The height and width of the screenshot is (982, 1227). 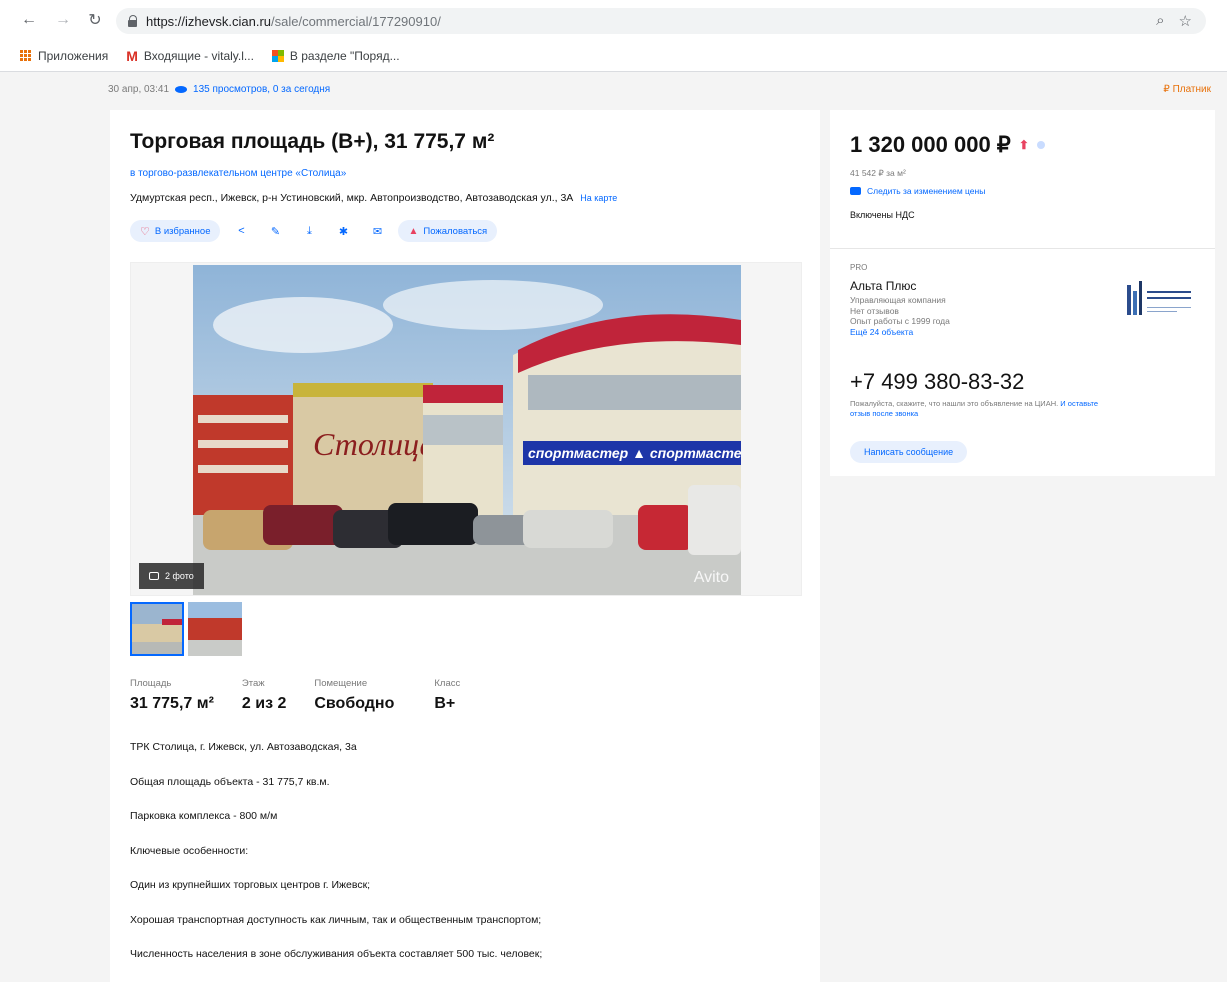 What do you see at coordinates (241, 231) in the screenshot?
I see `share-icon: <` at bounding box center [241, 231].